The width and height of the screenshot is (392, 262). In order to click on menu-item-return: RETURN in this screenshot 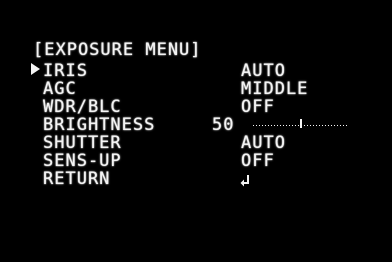, I will do `click(76, 179)`.